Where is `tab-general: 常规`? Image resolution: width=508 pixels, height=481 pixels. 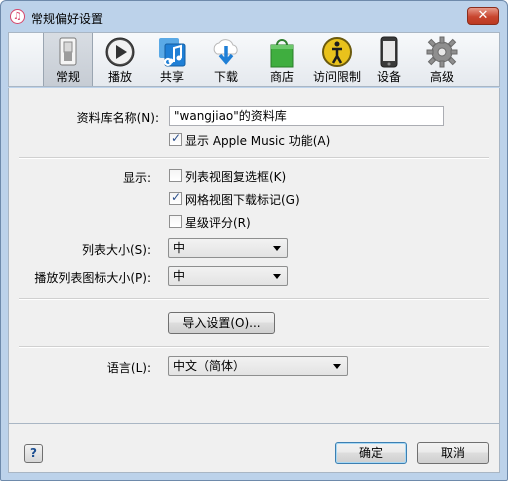
tab-general: 常规 is located at coordinates (68, 59).